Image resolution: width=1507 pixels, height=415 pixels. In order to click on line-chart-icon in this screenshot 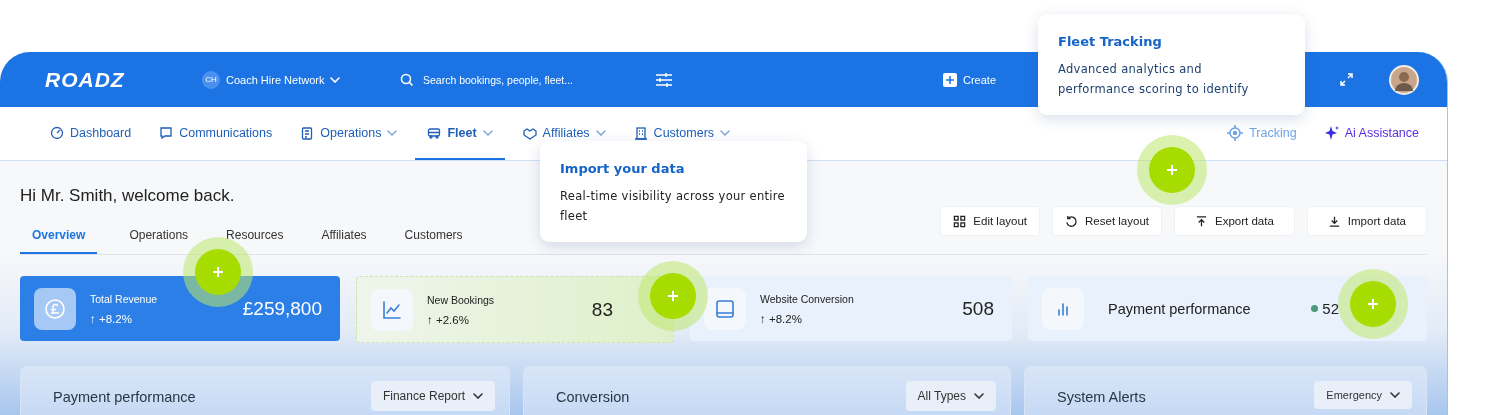, I will do `click(392, 309)`.